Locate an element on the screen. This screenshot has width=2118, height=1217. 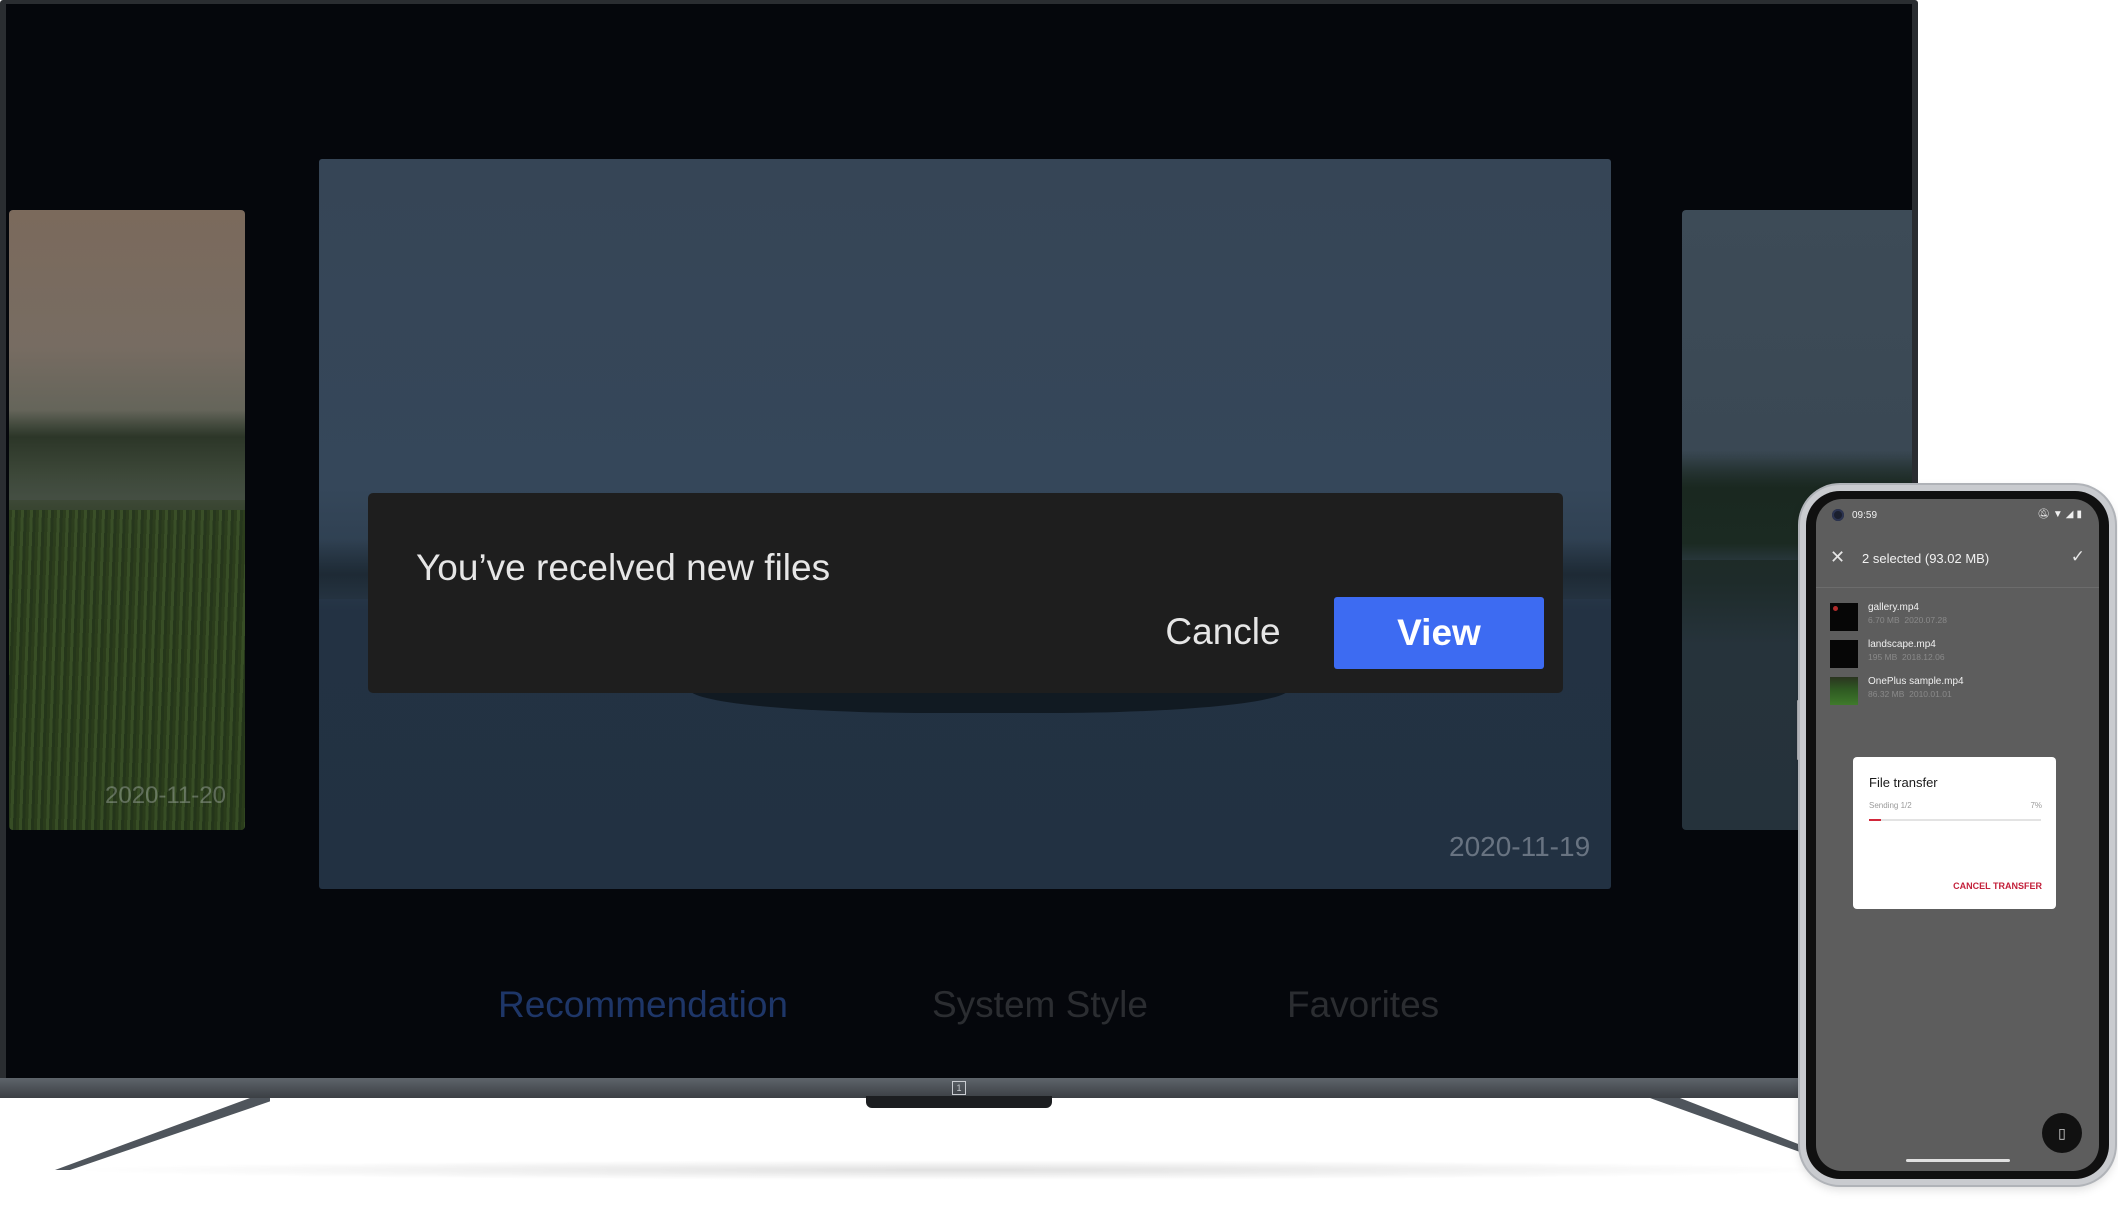
close-icon: ✕ is located at coordinates (1837, 557).